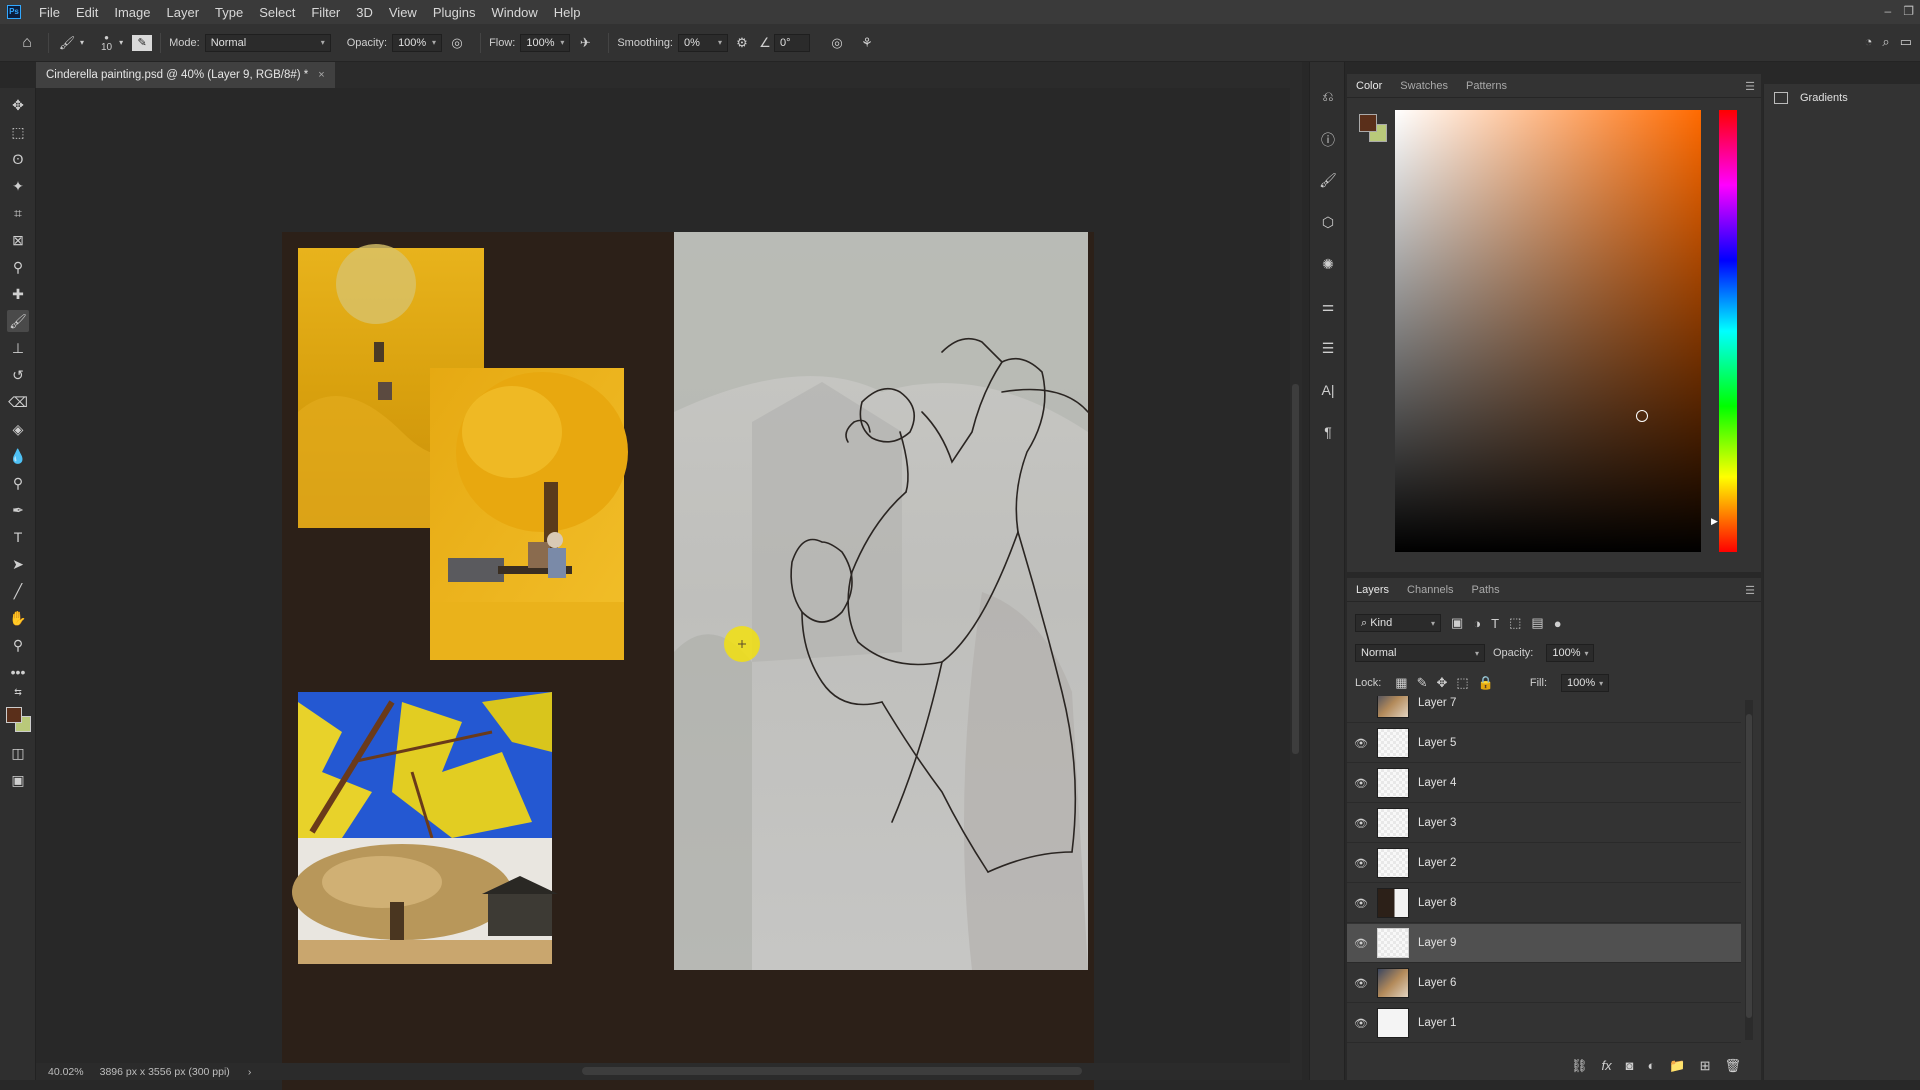 This screenshot has width=1920, height=1090. Describe the element at coordinates (1437, 983) in the screenshot. I see `layer-name: Layer 6` at that location.